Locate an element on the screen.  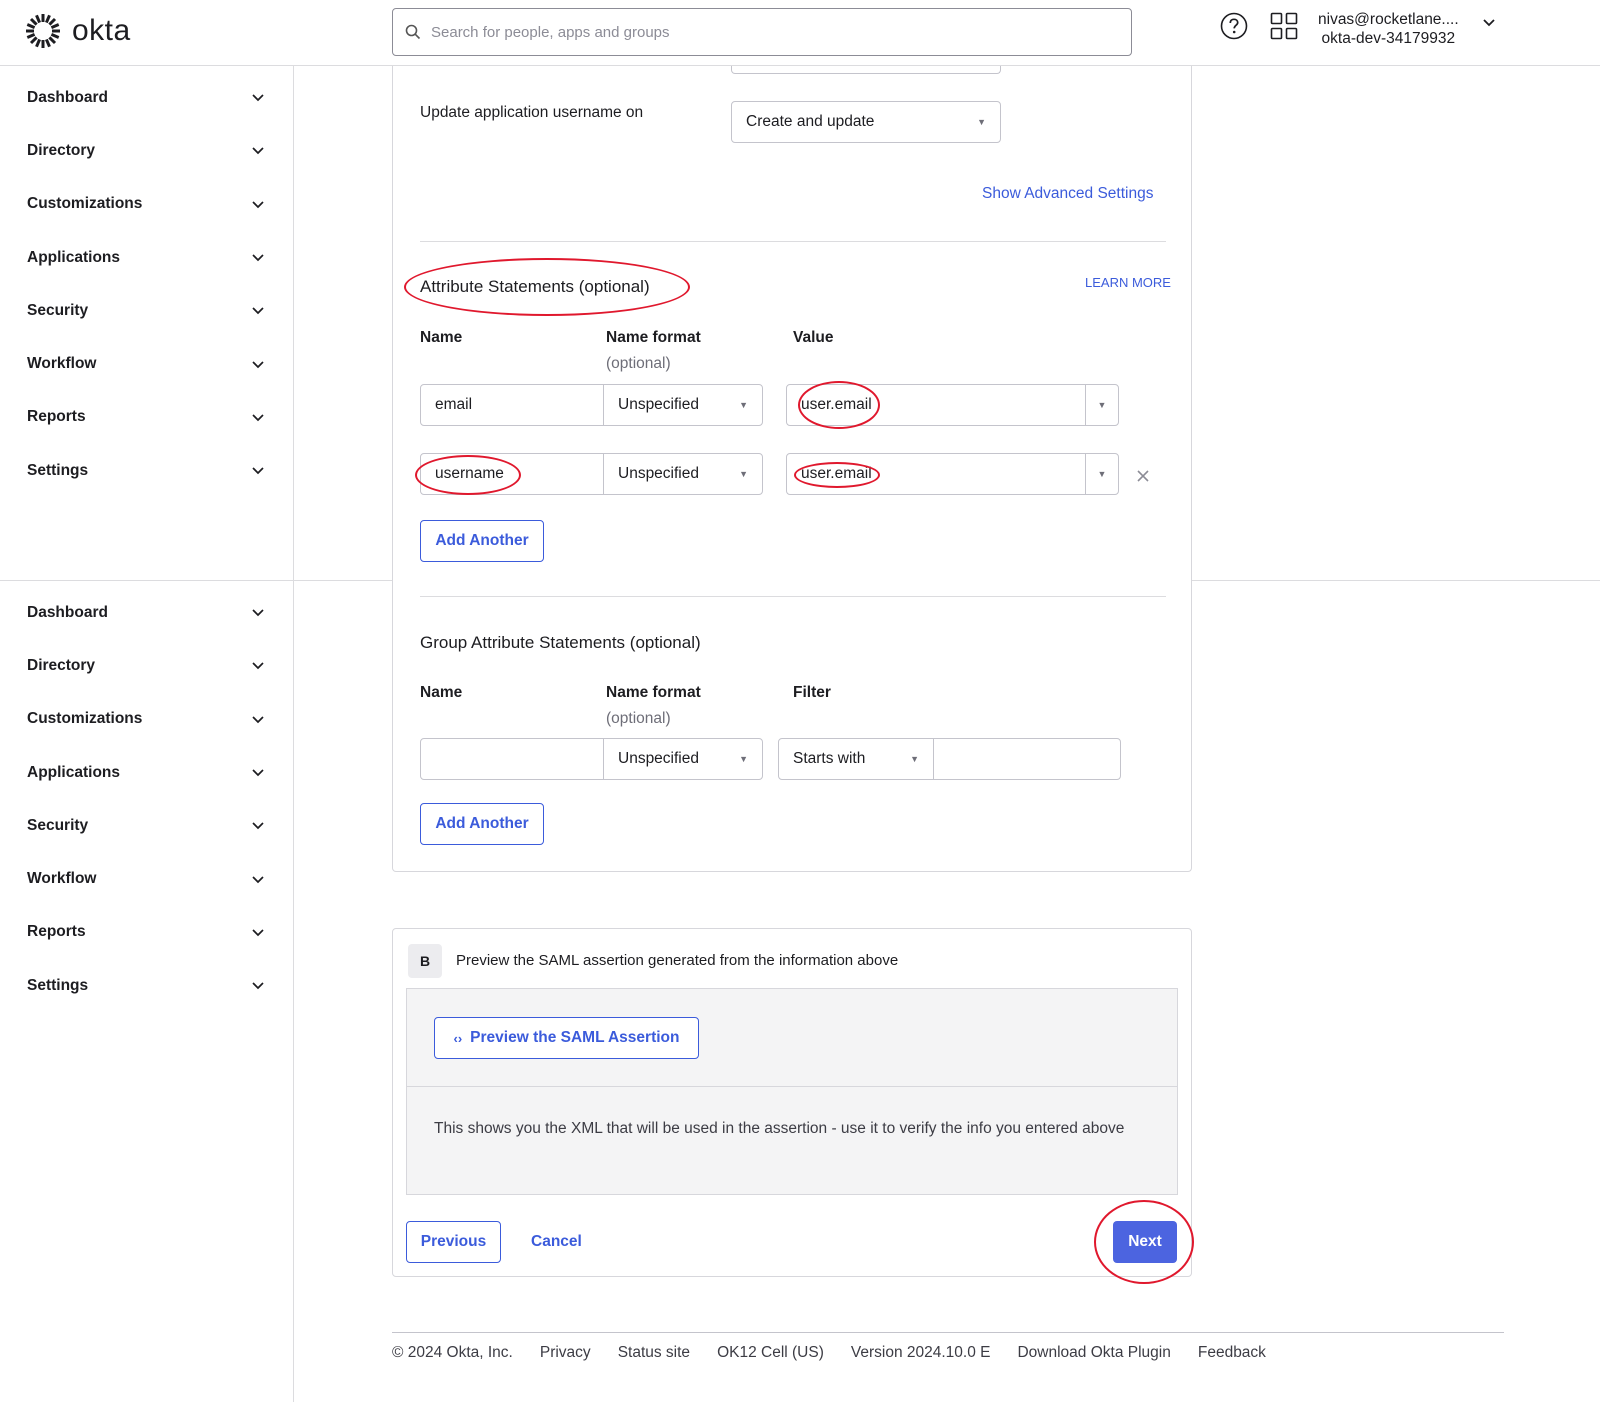
footer-divider is located at coordinates (948, 1332).